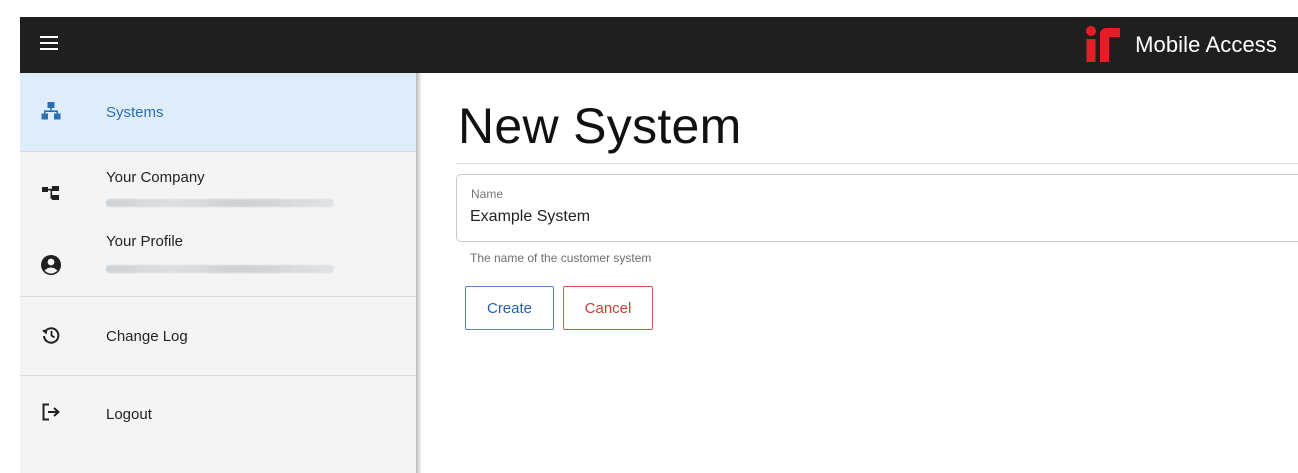 This screenshot has width=1298, height=473. What do you see at coordinates (487, 194) in the screenshot?
I see `name-field-label: Name` at bounding box center [487, 194].